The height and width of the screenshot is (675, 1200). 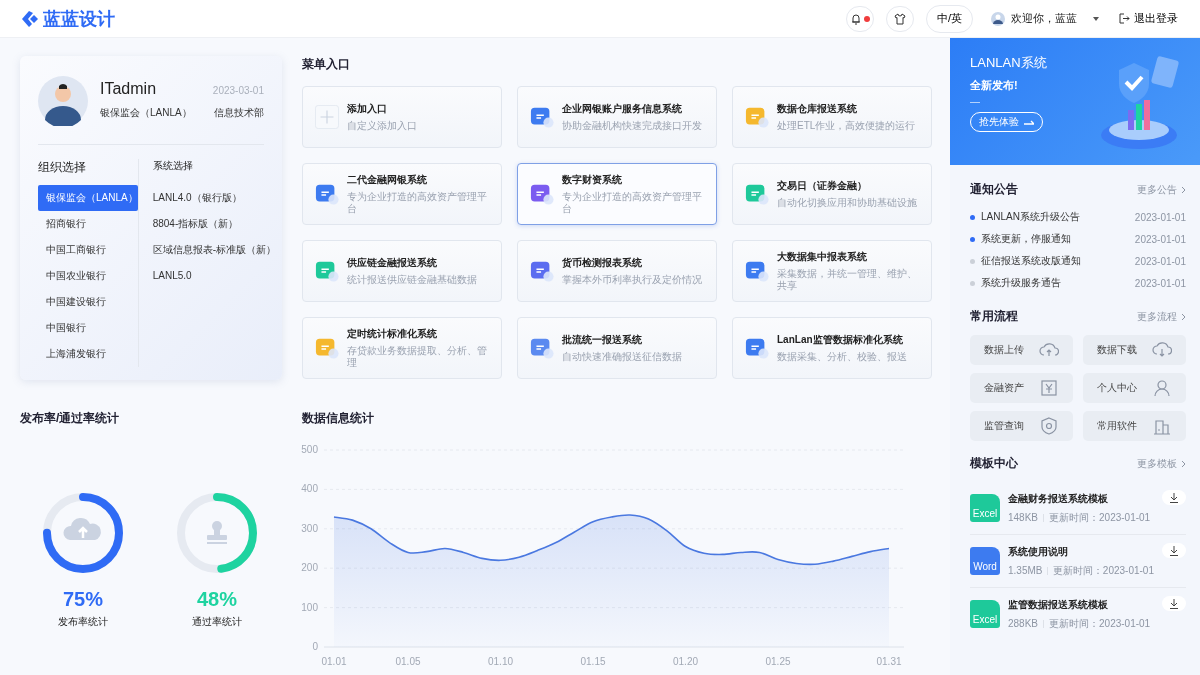 What do you see at coordinates (1021, 350) in the screenshot?
I see `flow-button: 数据上传` at bounding box center [1021, 350].